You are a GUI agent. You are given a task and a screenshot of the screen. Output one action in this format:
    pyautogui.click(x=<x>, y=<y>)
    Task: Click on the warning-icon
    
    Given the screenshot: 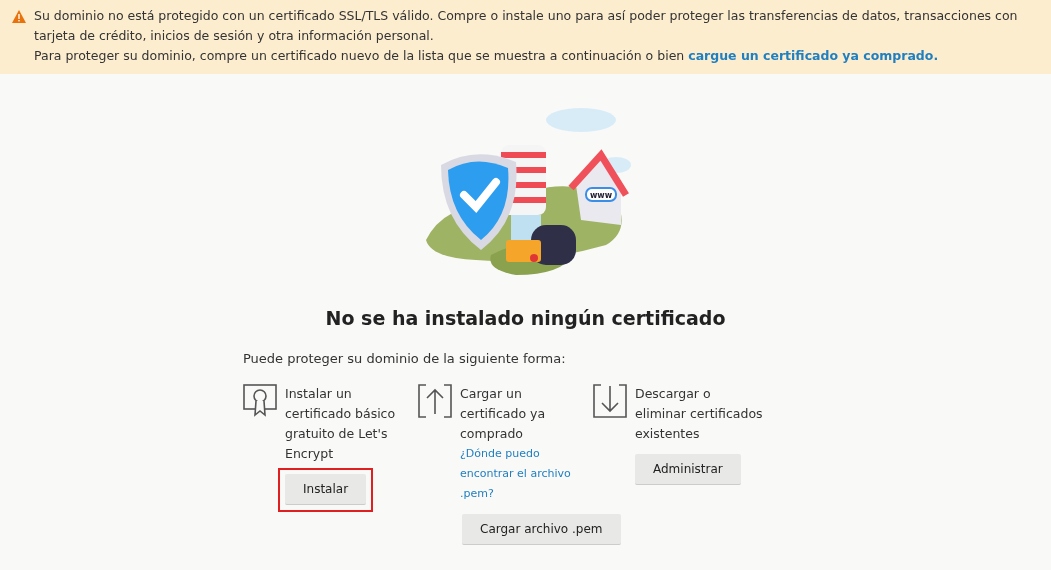 What is the action you would take?
    pyautogui.click(x=19, y=16)
    